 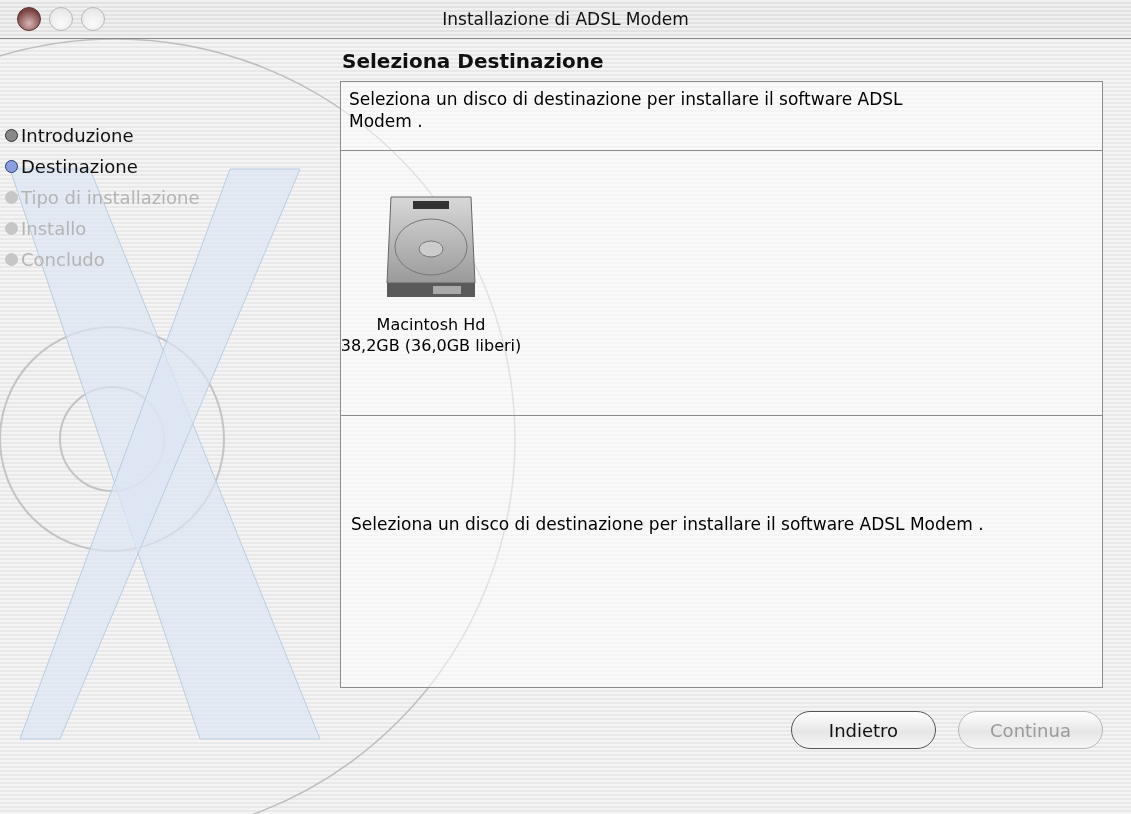 What do you see at coordinates (863, 730) in the screenshot?
I see `nav-button: Indietro` at bounding box center [863, 730].